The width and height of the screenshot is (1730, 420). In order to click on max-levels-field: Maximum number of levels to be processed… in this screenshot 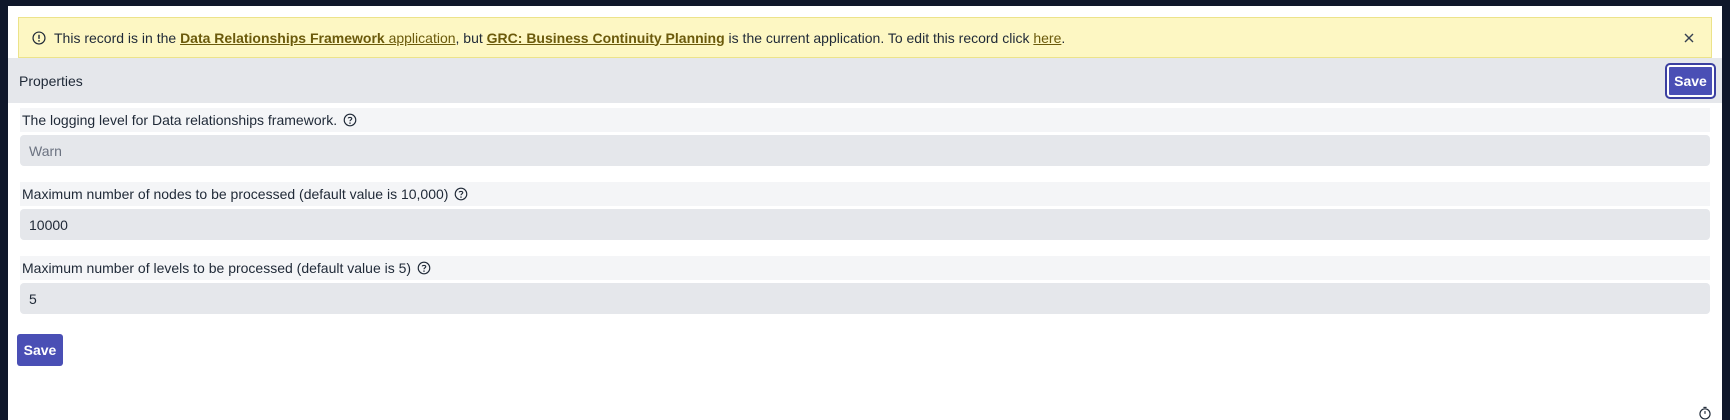, I will do `click(865, 285)`.